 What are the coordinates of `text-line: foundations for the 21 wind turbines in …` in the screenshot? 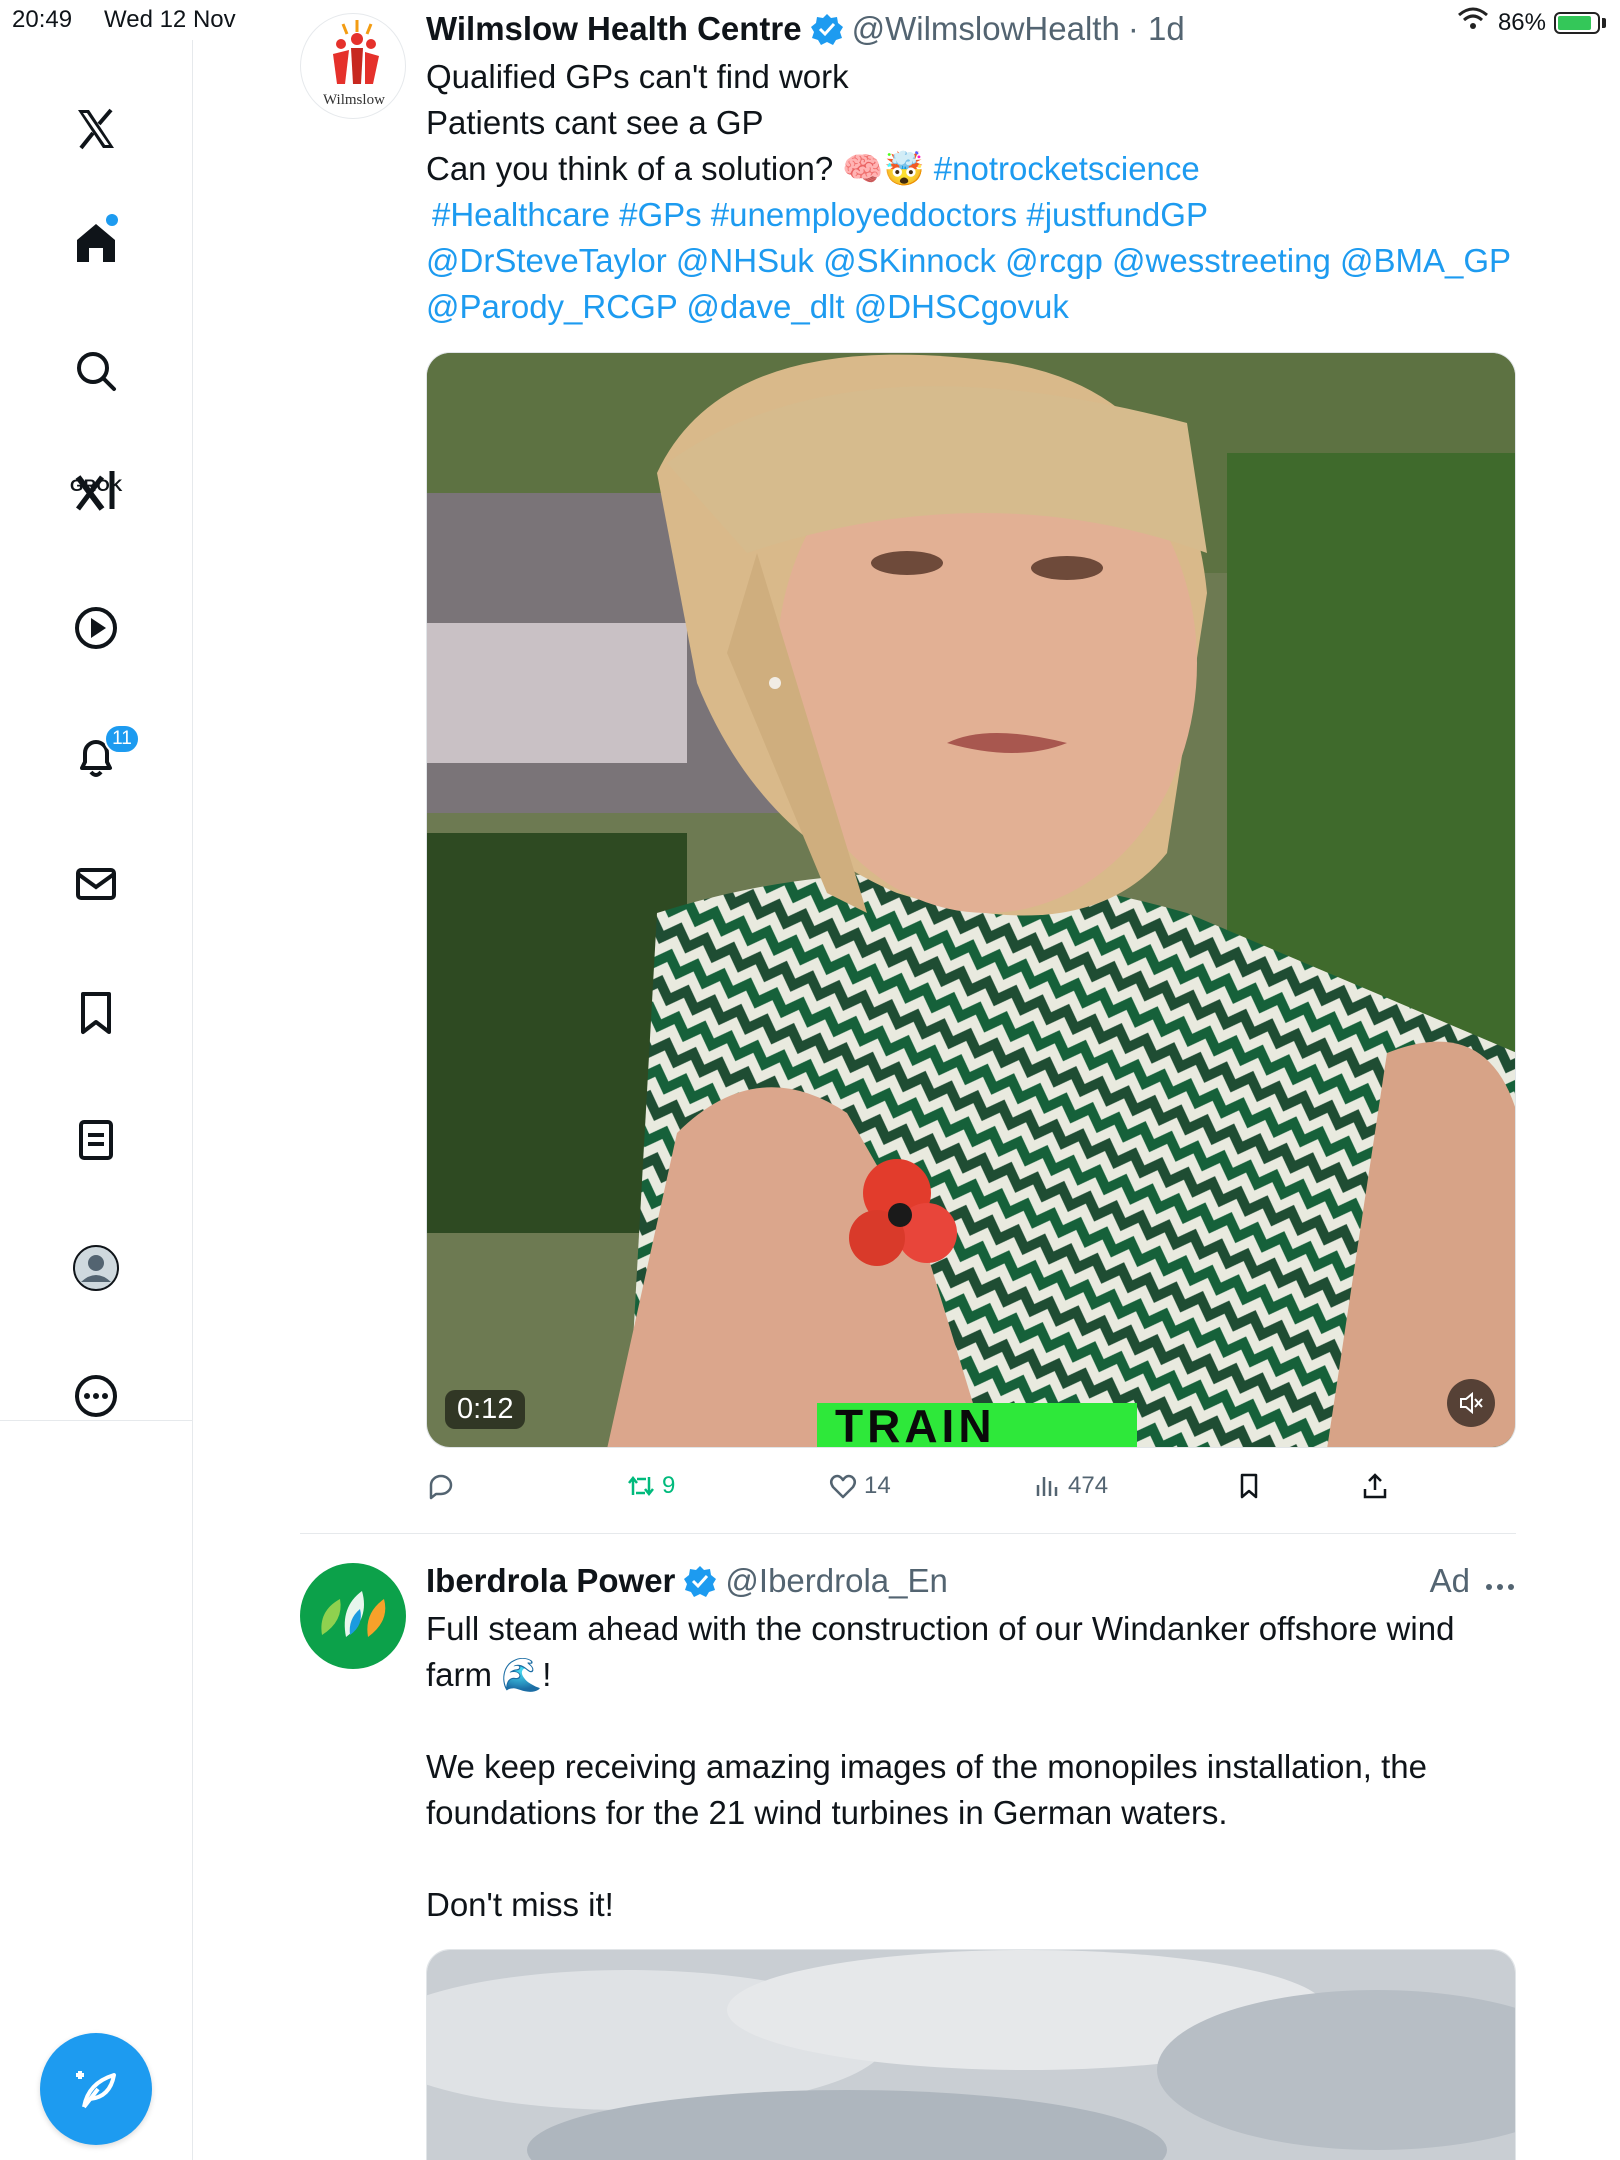 It's located at (827, 1812).